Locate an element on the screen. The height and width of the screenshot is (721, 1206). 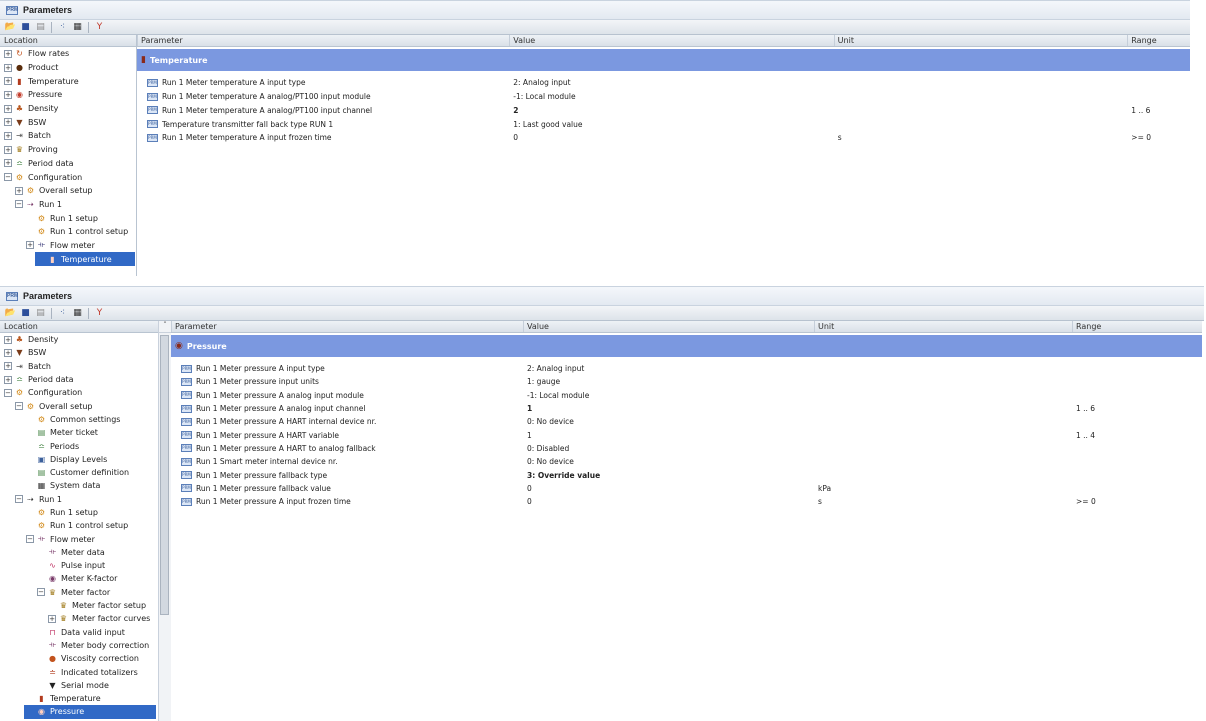
group-header-row: ▮ Temperature is located at coordinates (663, 60).